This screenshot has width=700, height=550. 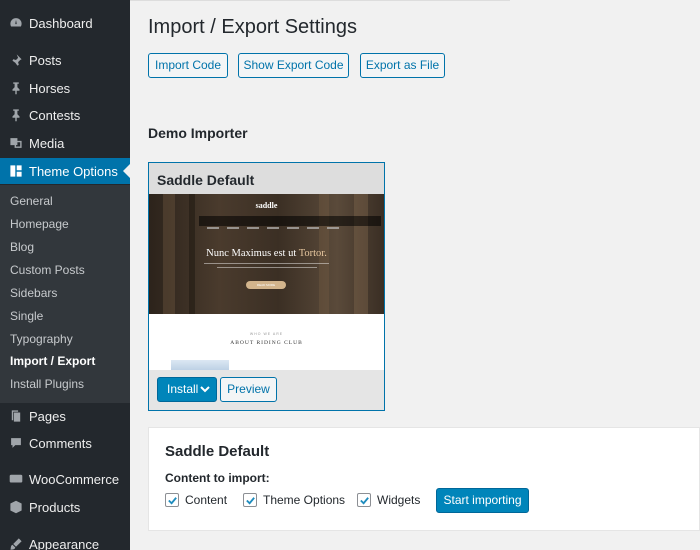 I want to click on woocommerce-icon, so click(x=16, y=479).